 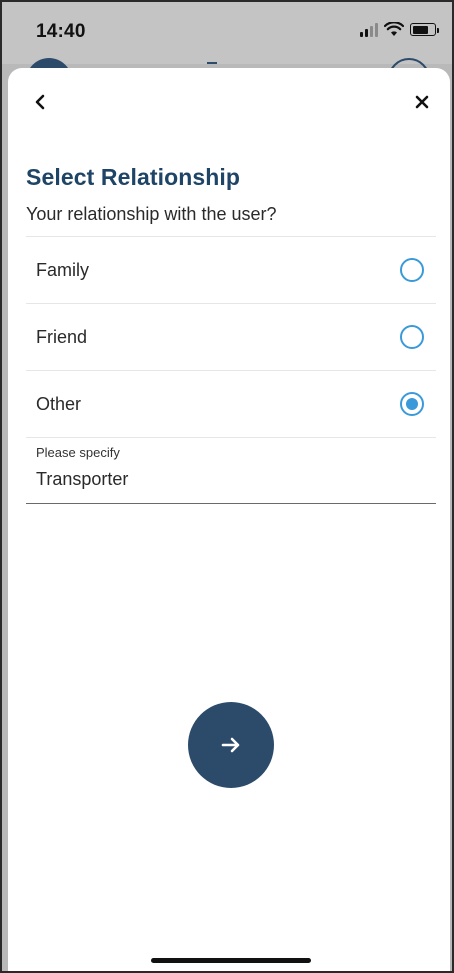 What do you see at coordinates (62, 269) in the screenshot?
I see `option-label: Family` at bounding box center [62, 269].